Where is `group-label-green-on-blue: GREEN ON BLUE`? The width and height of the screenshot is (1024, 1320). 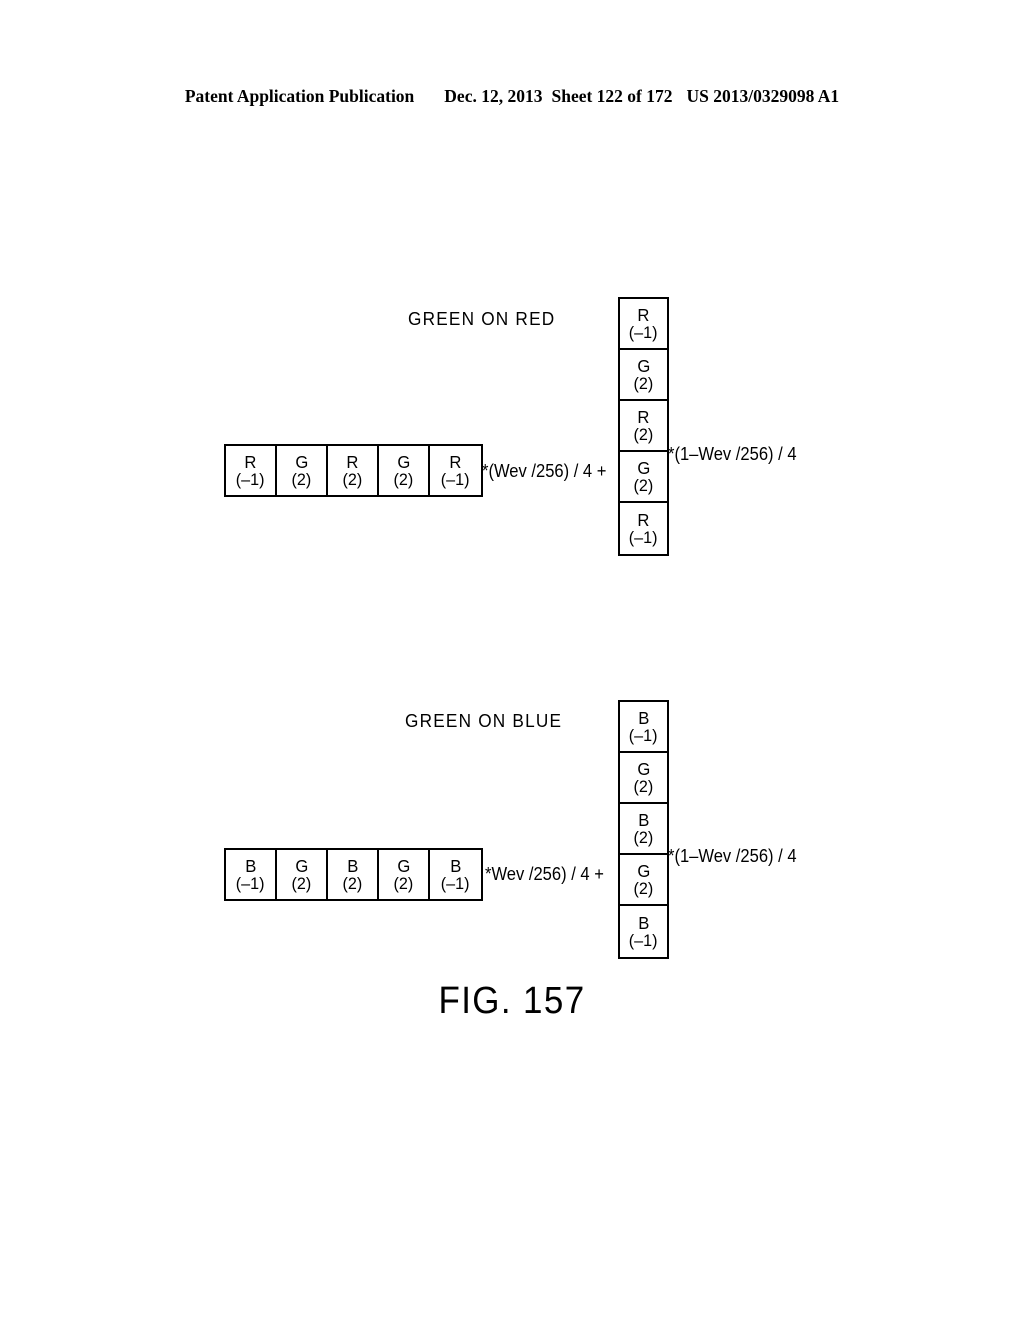
group-label-green-on-blue: GREEN ON BLUE is located at coordinates (484, 720).